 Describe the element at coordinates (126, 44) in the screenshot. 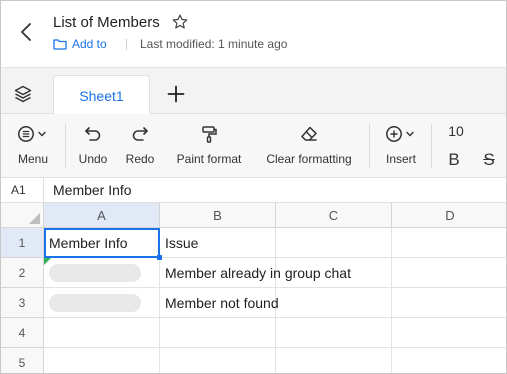

I see `header-divider` at that location.